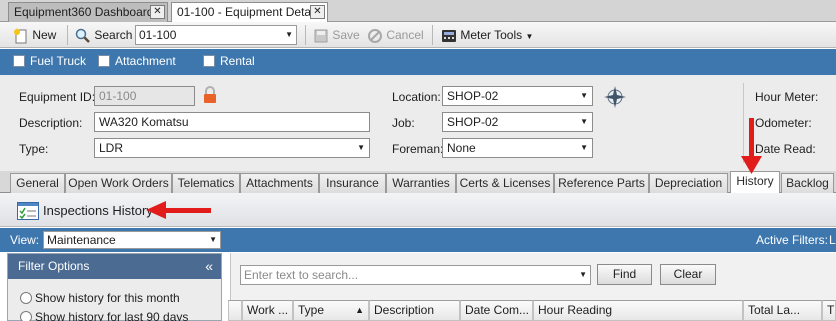 The height and width of the screenshot is (321, 836). I want to click on collapse-icon: «, so click(209, 266).